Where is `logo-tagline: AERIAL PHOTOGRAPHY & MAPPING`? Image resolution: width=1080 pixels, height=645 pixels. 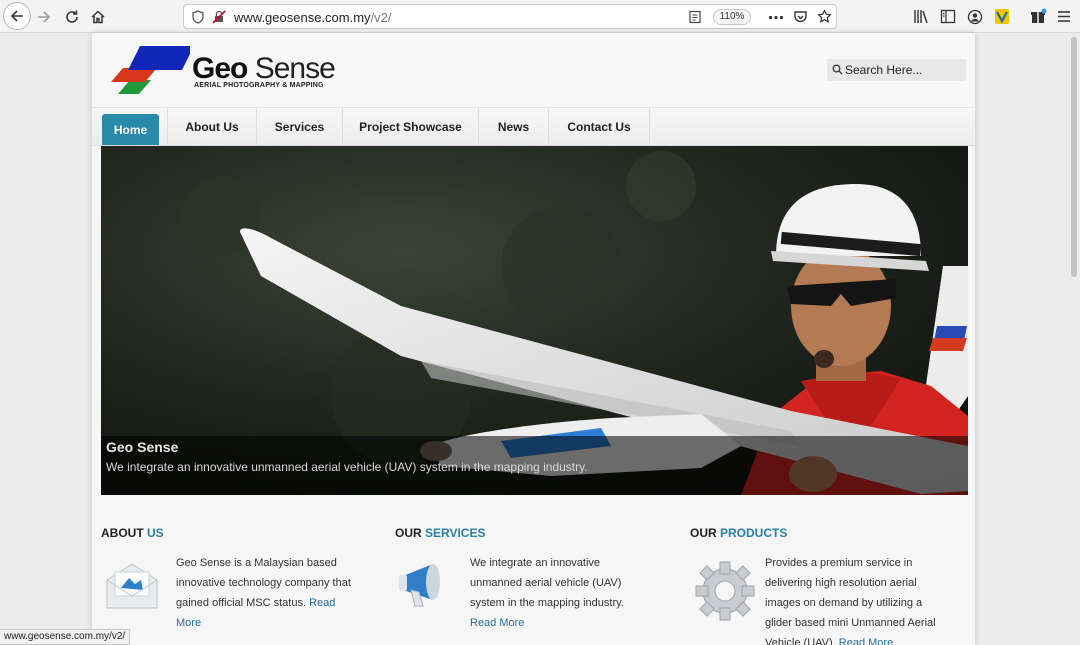 logo-tagline: AERIAL PHOTOGRAPHY & MAPPING is located at coordinates (259, 85).